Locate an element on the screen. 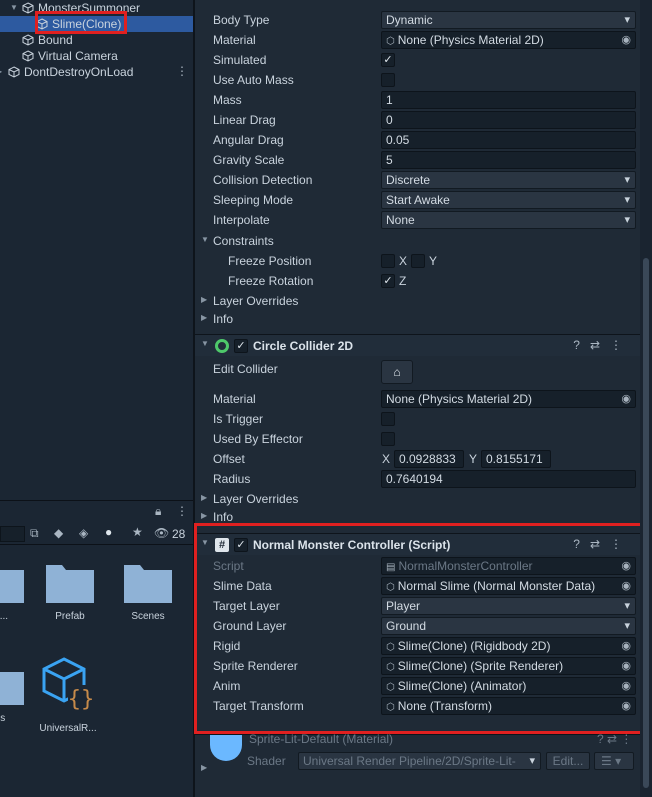  lock-icon: 🔒︎ is located at coordinates (158, 511).